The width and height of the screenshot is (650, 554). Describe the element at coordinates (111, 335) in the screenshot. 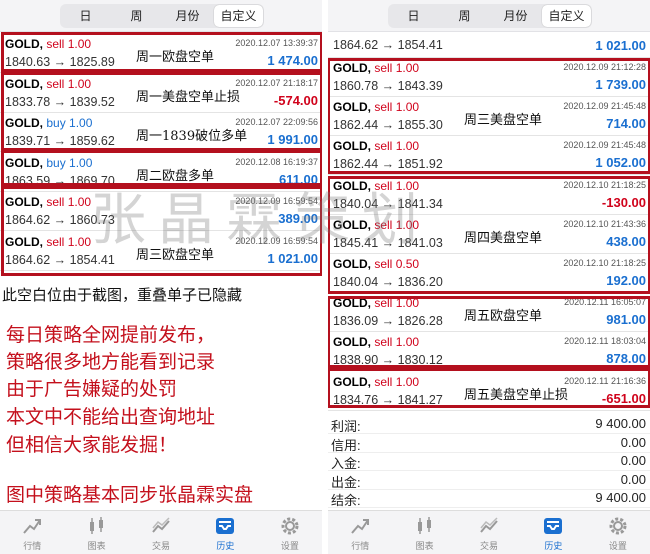

I see `promo-line: 每日策略全网提前发布，` at that location.